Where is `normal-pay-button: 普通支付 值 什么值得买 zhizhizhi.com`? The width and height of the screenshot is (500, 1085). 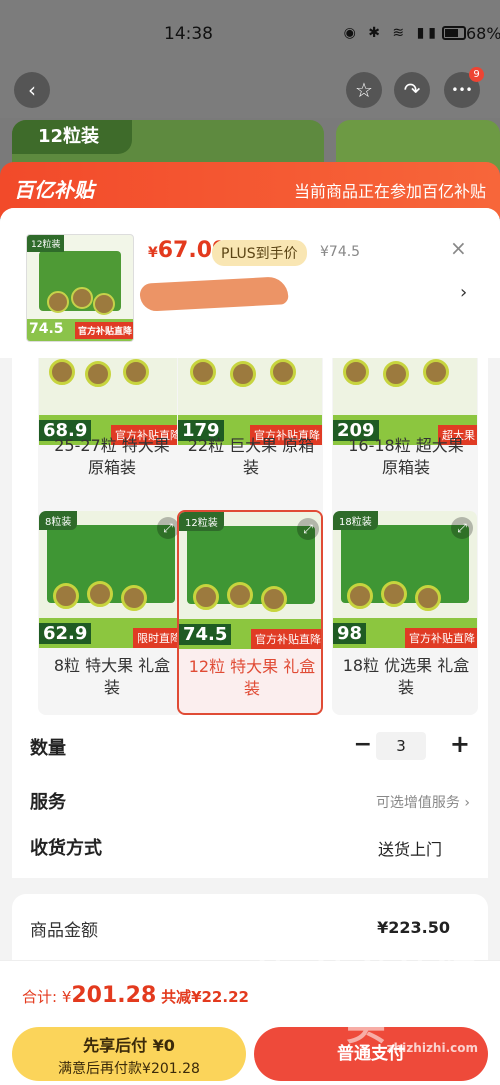
normal-pay-button: 普通支付 值 什么值得买 zhizhizhi.com is located at coordinates (371, 1015).